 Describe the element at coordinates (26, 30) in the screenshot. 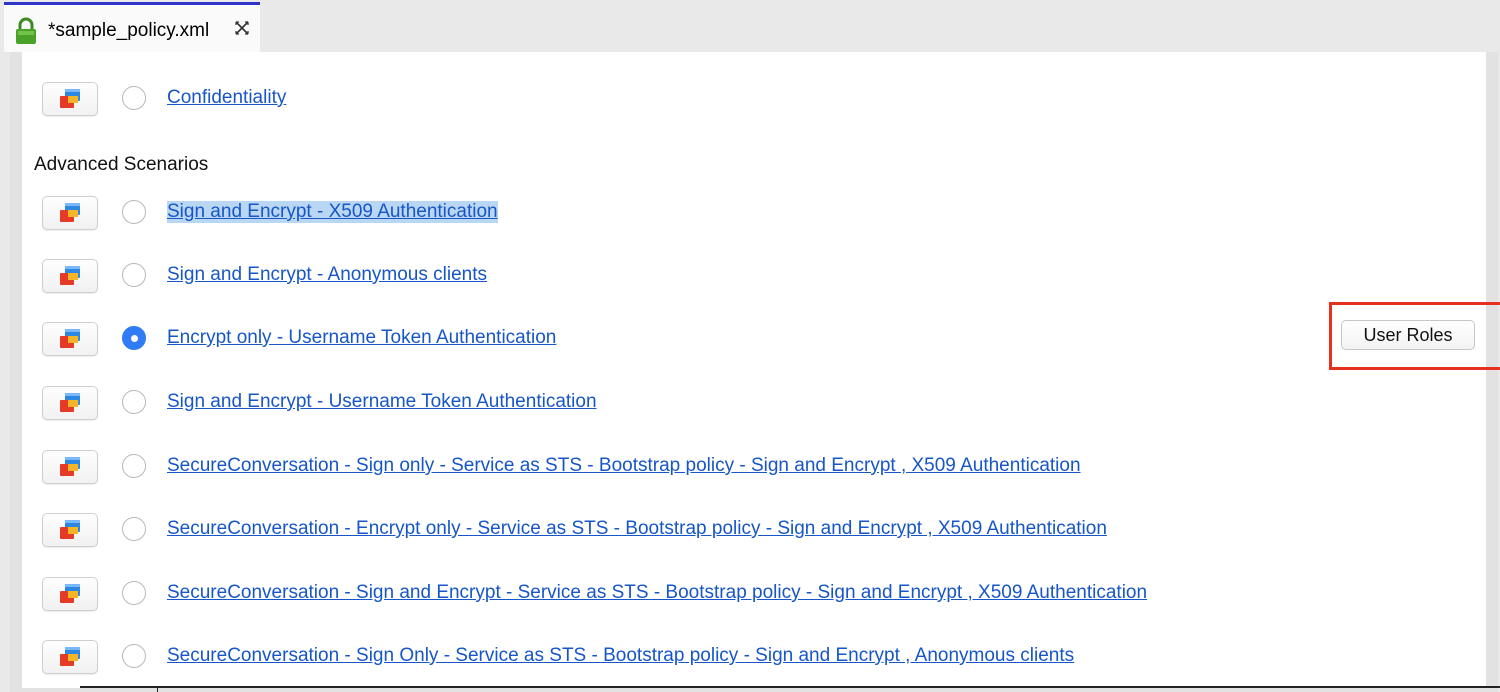

I see `lock-icon` at that location.